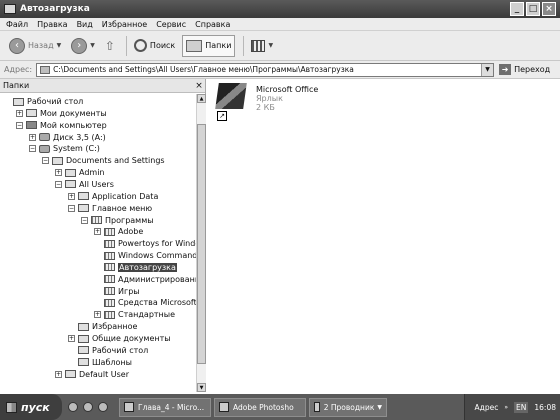 The image size is (560, 420). What do you see at coordinates (80, 172) in the screenshot?
I see `tree-node: + Admin` at bounding box center [80, 172].